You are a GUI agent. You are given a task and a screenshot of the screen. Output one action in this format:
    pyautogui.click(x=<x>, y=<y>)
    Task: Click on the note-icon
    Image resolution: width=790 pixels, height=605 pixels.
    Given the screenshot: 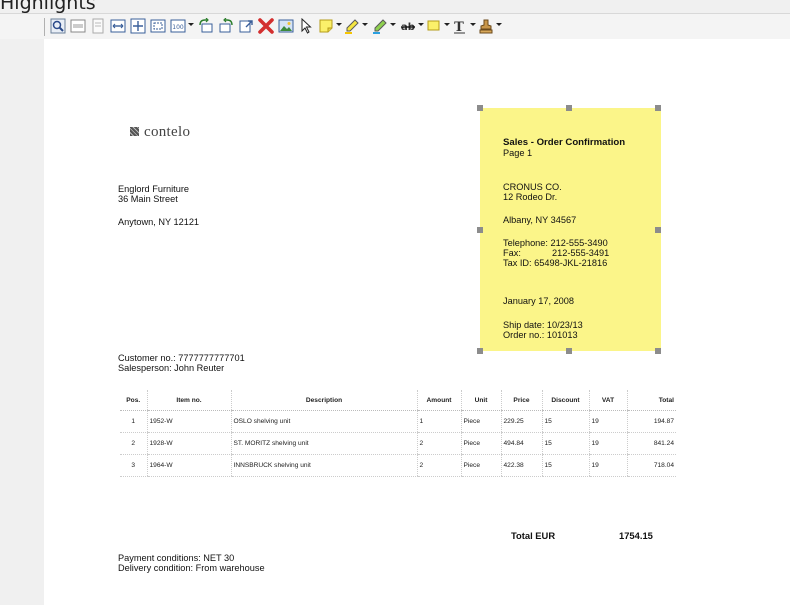 What is the action you would take?
    pyautogui.click(x=326, y=26)
    